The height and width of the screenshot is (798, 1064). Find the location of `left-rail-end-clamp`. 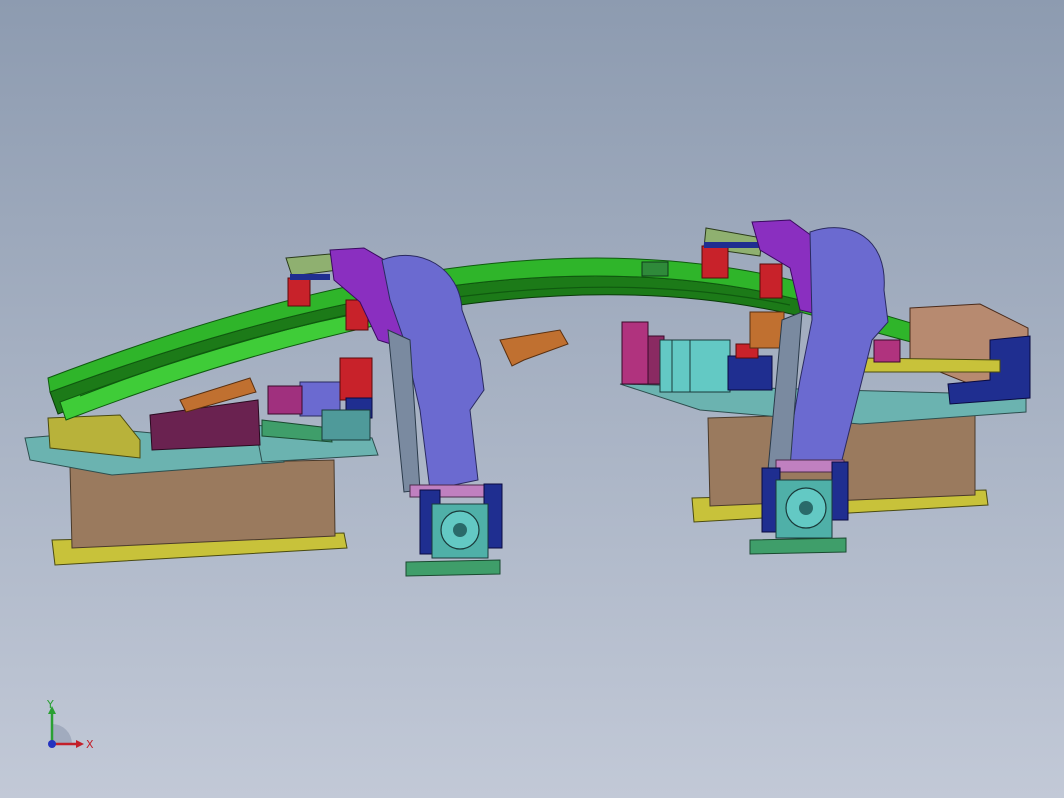

left-rail-end-clamp is located at coordinates (312, 265).